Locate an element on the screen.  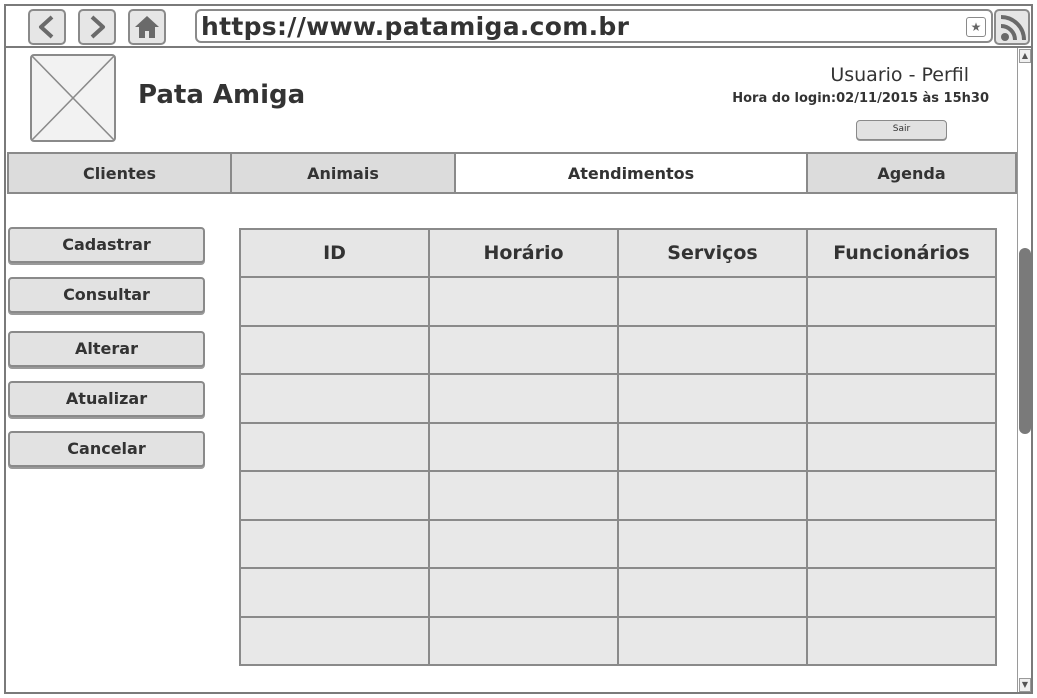
consultar-button: Consultar is located at coordinates (106, 295).